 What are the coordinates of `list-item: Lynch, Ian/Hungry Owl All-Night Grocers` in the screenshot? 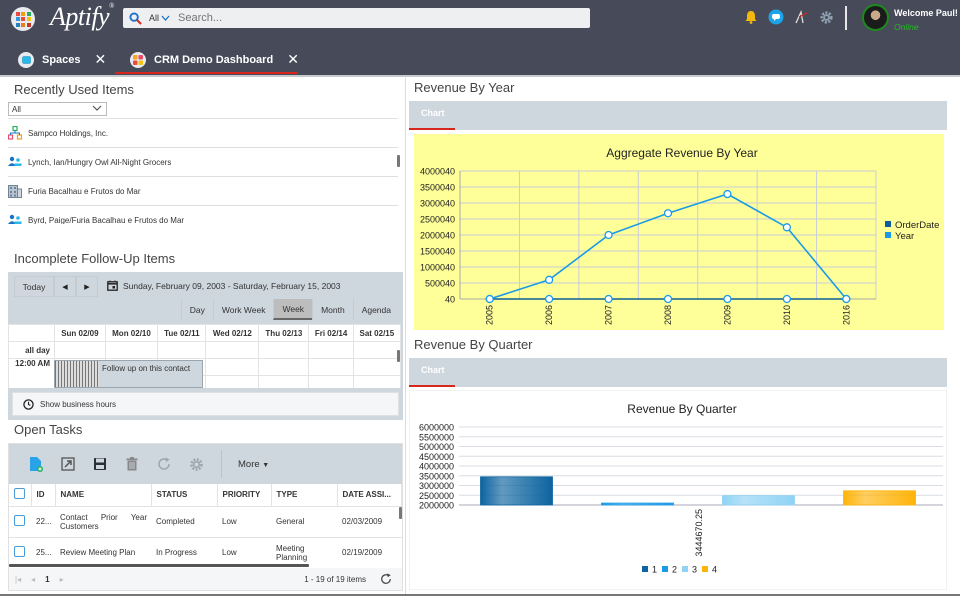 It's located at (203, 162).